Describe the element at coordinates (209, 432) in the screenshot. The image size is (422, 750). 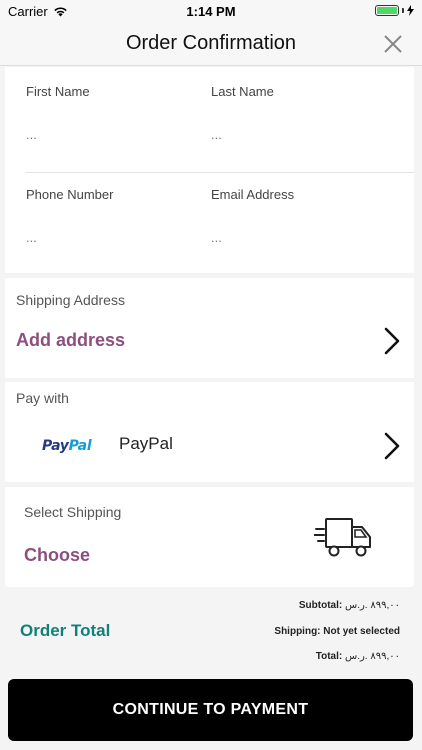
I see `payment-card: Pay with PayPal PayPal` at that location.